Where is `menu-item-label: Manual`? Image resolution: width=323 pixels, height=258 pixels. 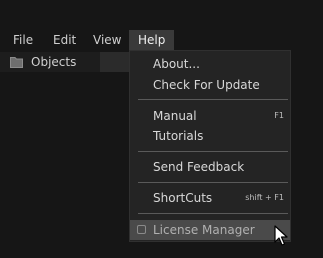
menu-item-label: Manual is located at coordinates (175, 116).